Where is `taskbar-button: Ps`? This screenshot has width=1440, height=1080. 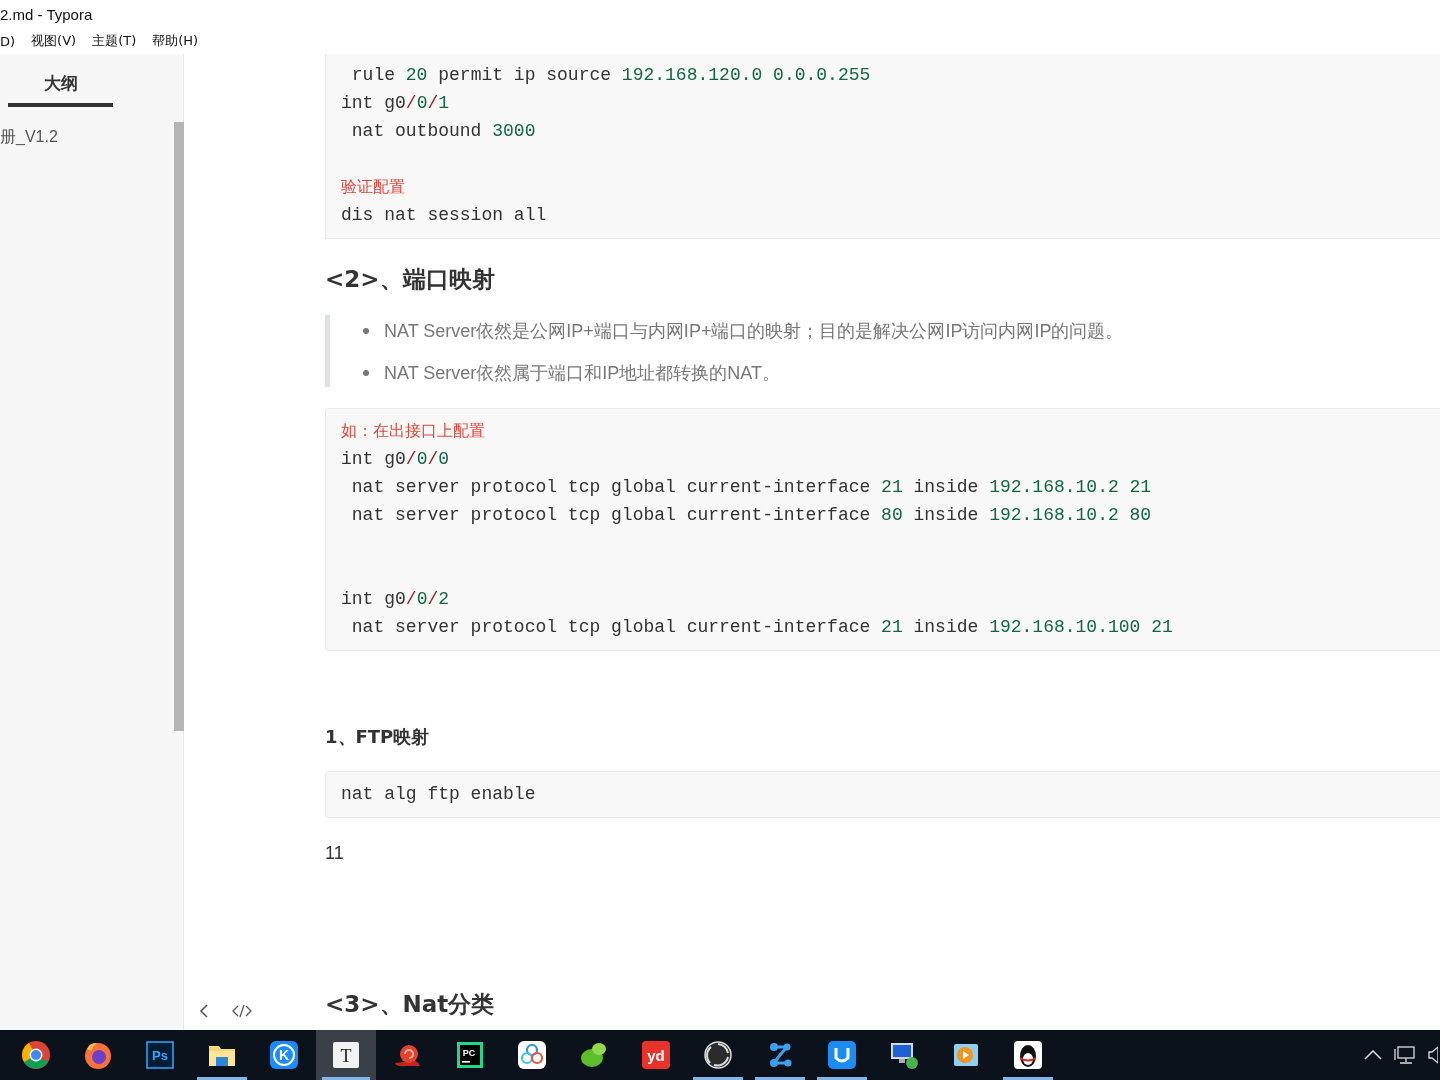
taskbar-button: Ps is located at coordinates (160, 1055).